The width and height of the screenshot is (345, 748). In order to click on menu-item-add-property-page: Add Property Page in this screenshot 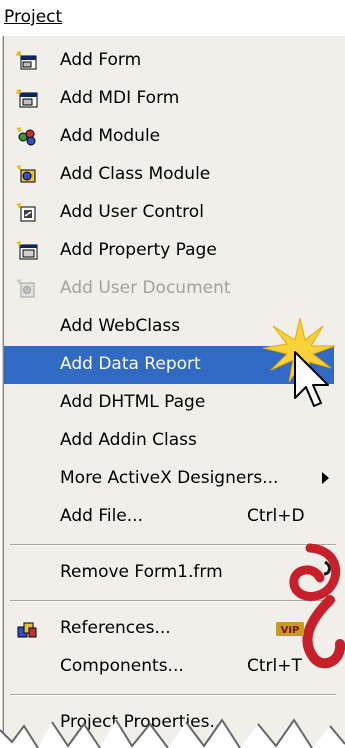, I will do `click(169, 251)`.